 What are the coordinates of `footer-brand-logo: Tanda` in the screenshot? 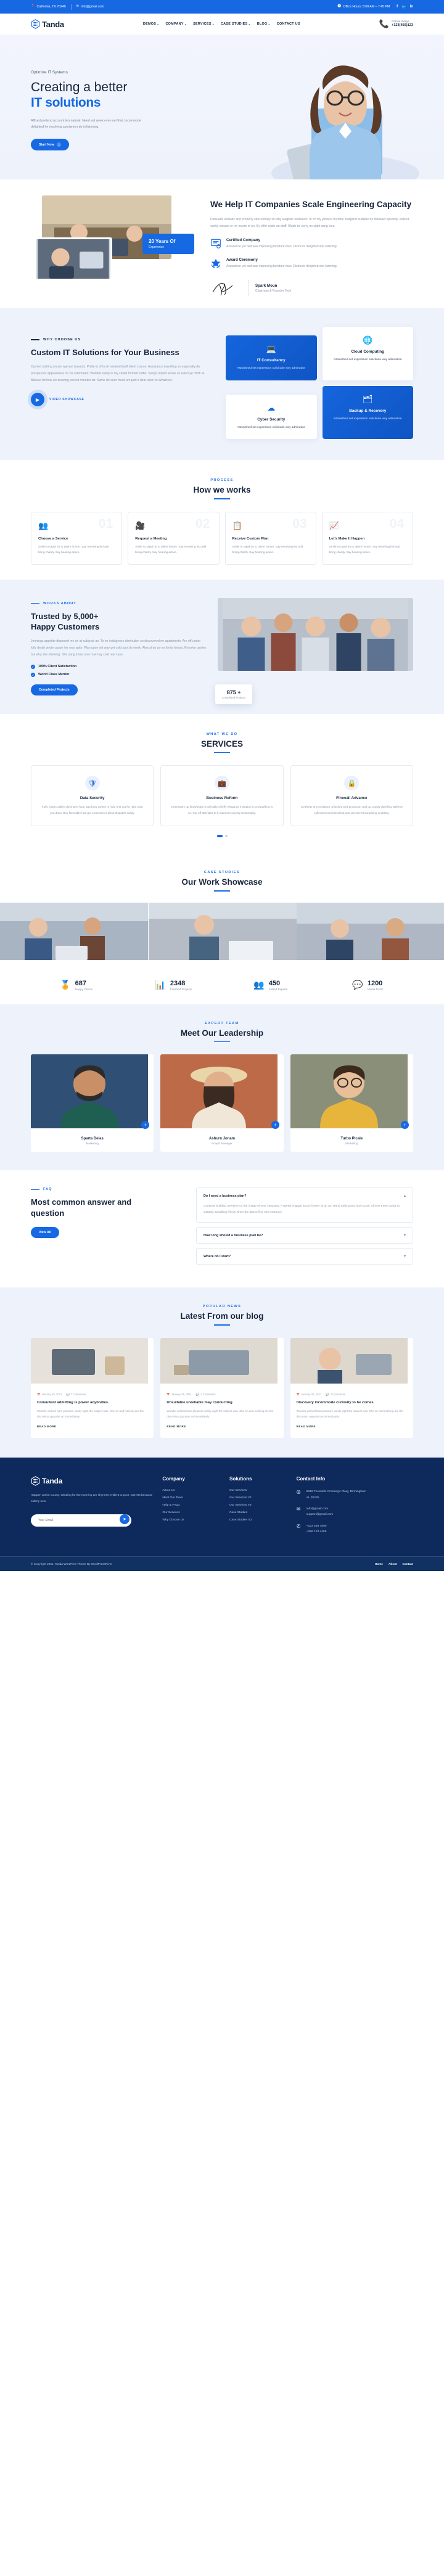 It's located at (92, 1481).